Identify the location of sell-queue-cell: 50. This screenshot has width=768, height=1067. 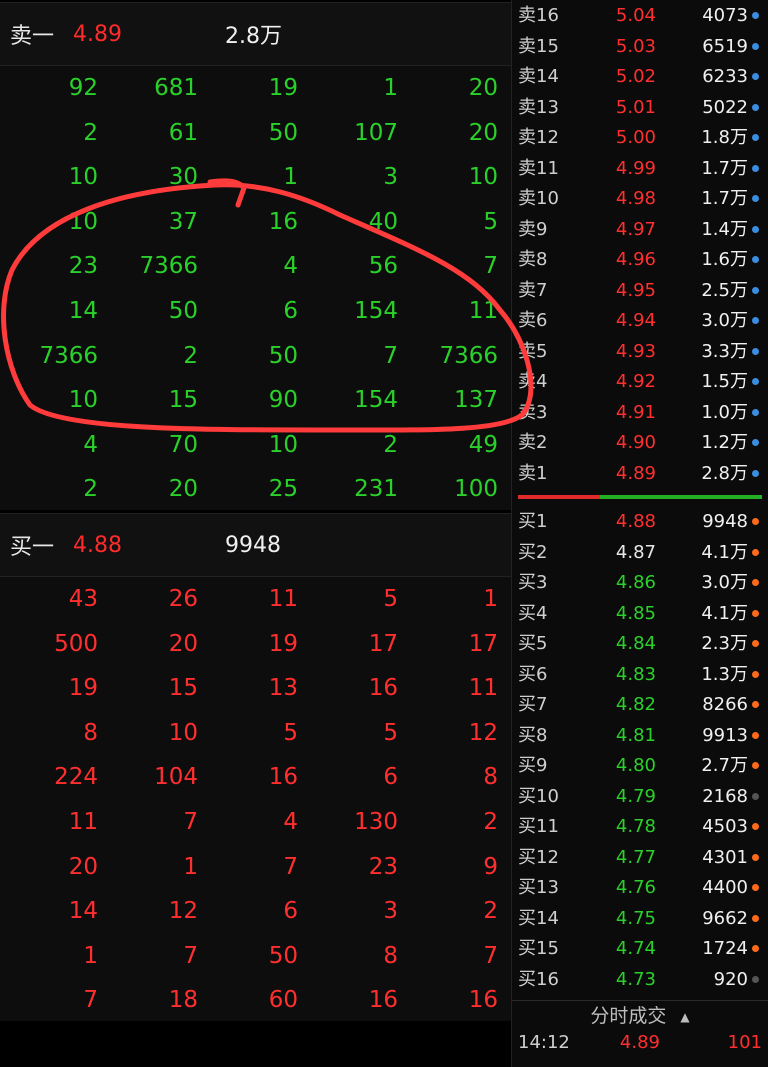
(283, 132).